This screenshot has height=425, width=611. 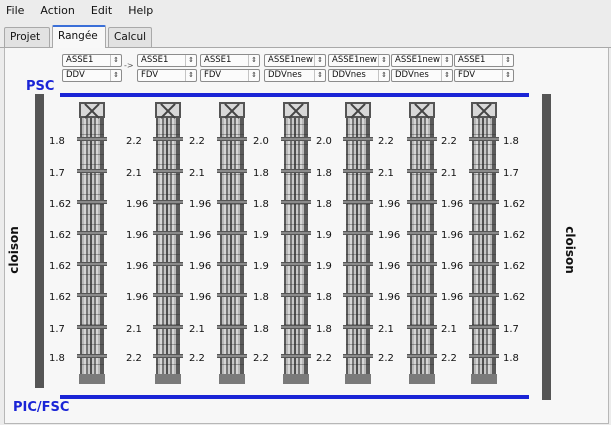 What do you see at coordinates (140, 10) in the screenshot?
I see `menu-help: Help` at bounding box center [140, 10].